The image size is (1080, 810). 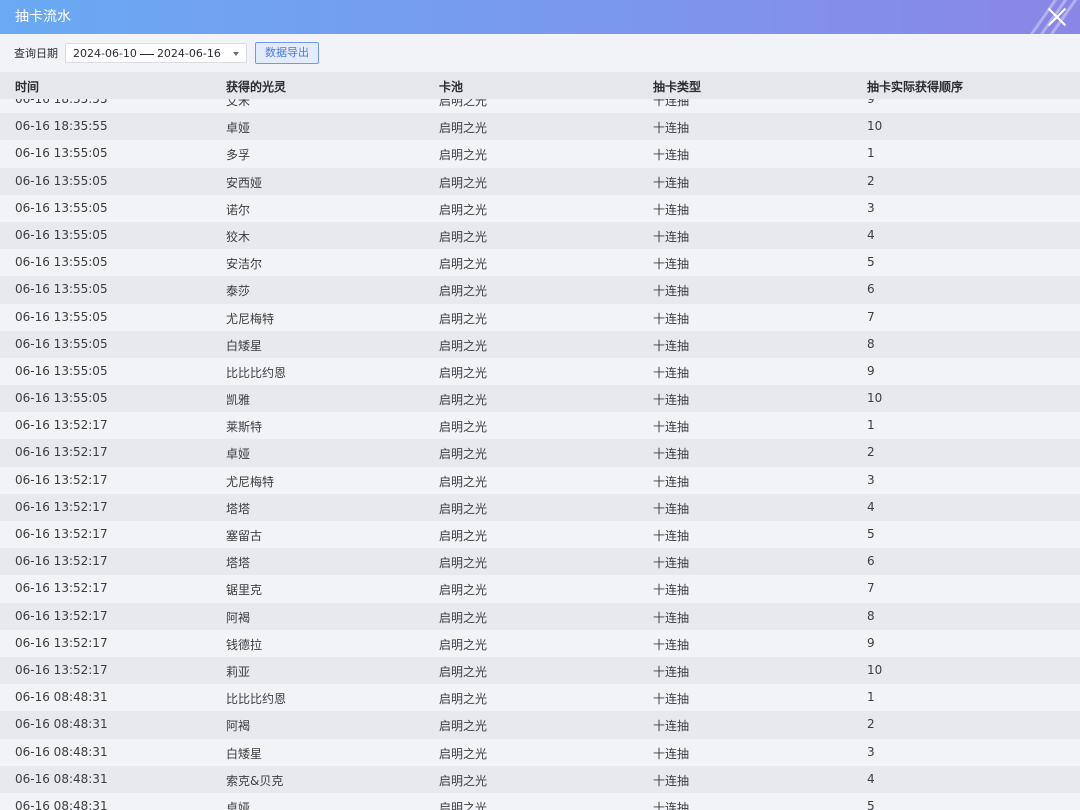 What do you see at coordinates (61, 102) in the screenshot?
I see `cell-time: 06-16 18:35:55` at bounding box center [61, 102].